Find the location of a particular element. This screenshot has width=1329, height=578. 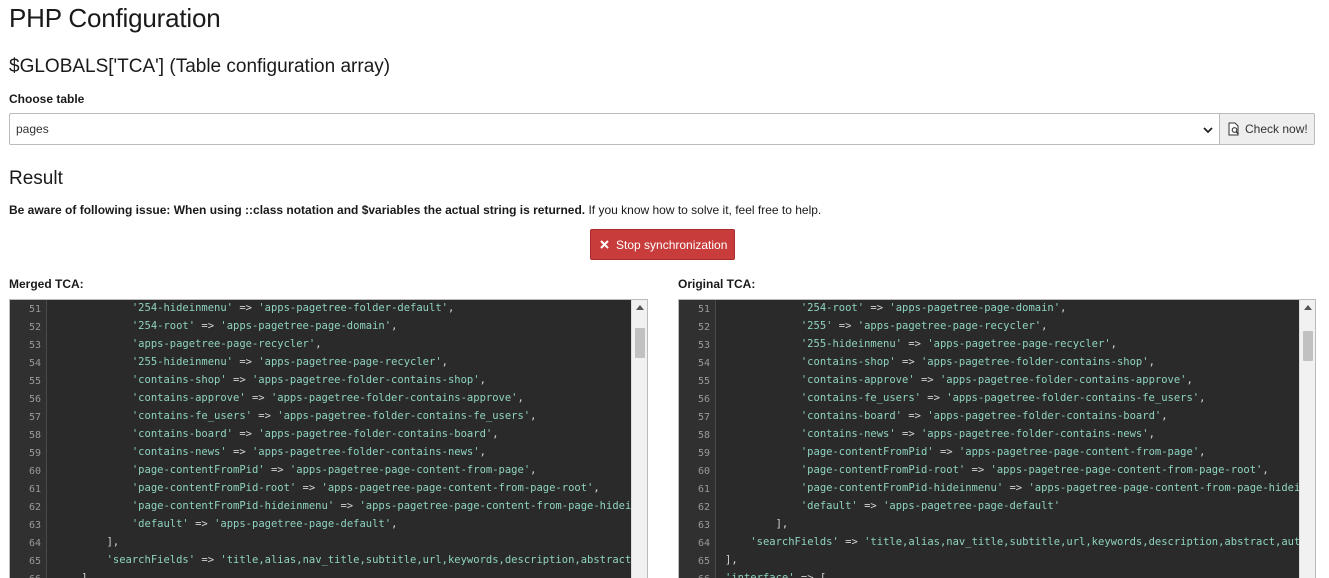

table-select-value: pages is located at coordinates (32, 129).